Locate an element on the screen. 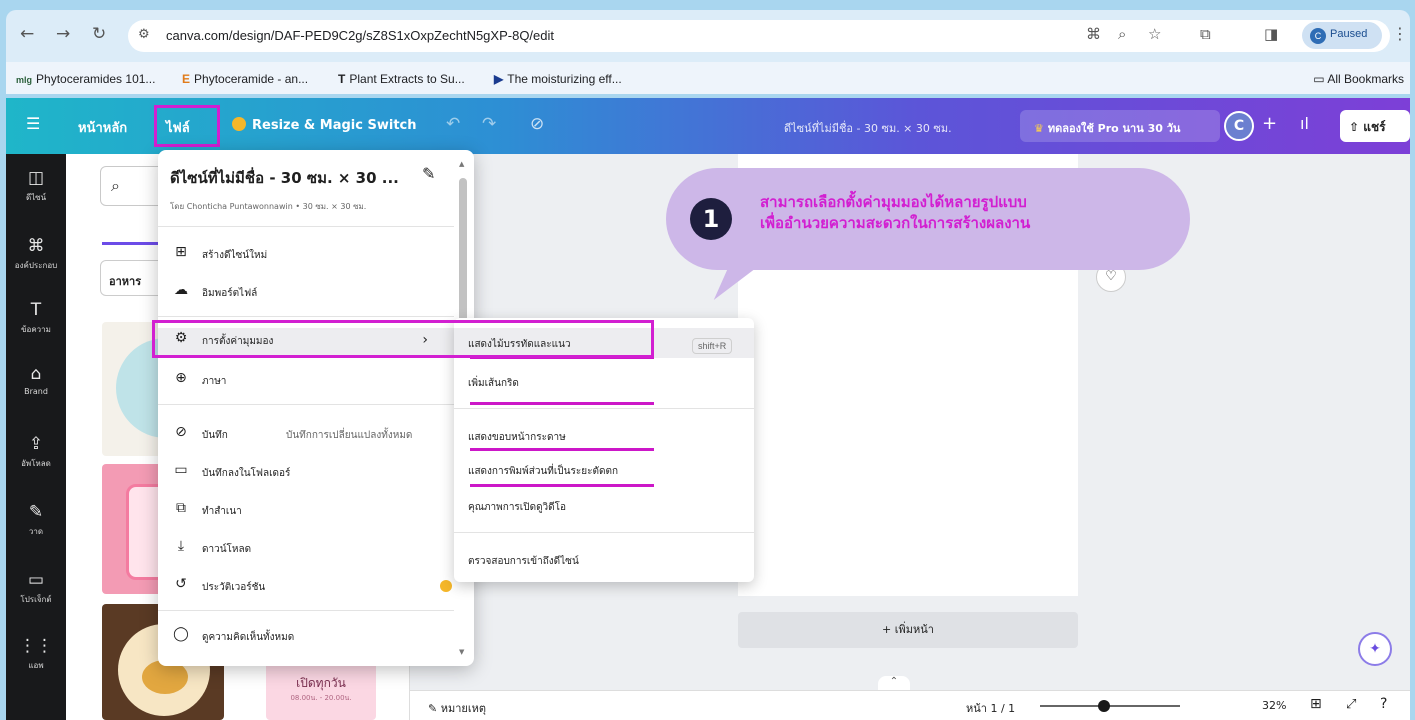 This screenshot has height=720, width=1415. fullscreen-icon: ⤢ is located at coordinates (1351, 704).